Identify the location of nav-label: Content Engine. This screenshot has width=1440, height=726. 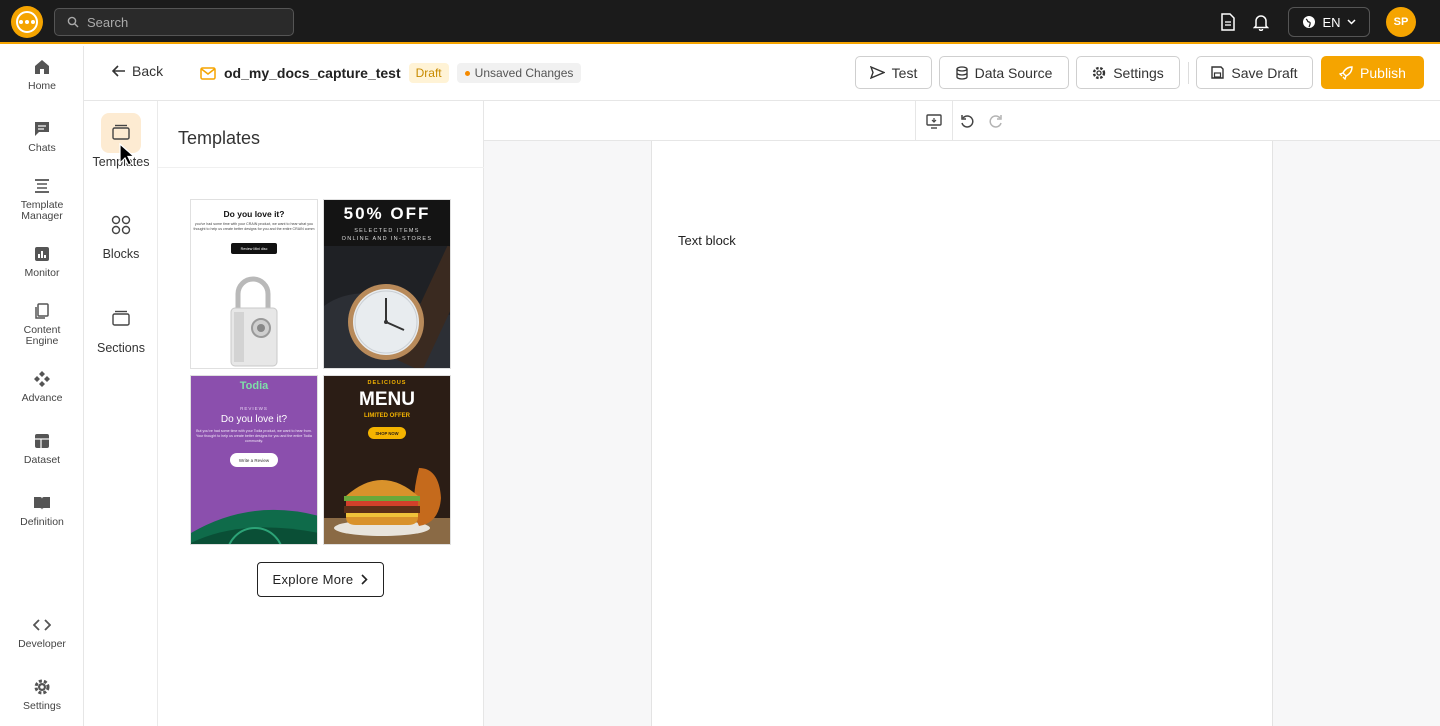
(42, 335).